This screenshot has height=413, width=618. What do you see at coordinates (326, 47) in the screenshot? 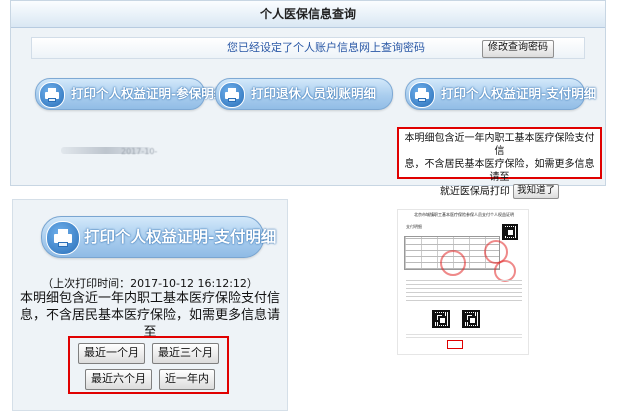
I see `password-notice-text: 您已经设定了个人账户信息网上查询密码` at bounding box center [326, 47].